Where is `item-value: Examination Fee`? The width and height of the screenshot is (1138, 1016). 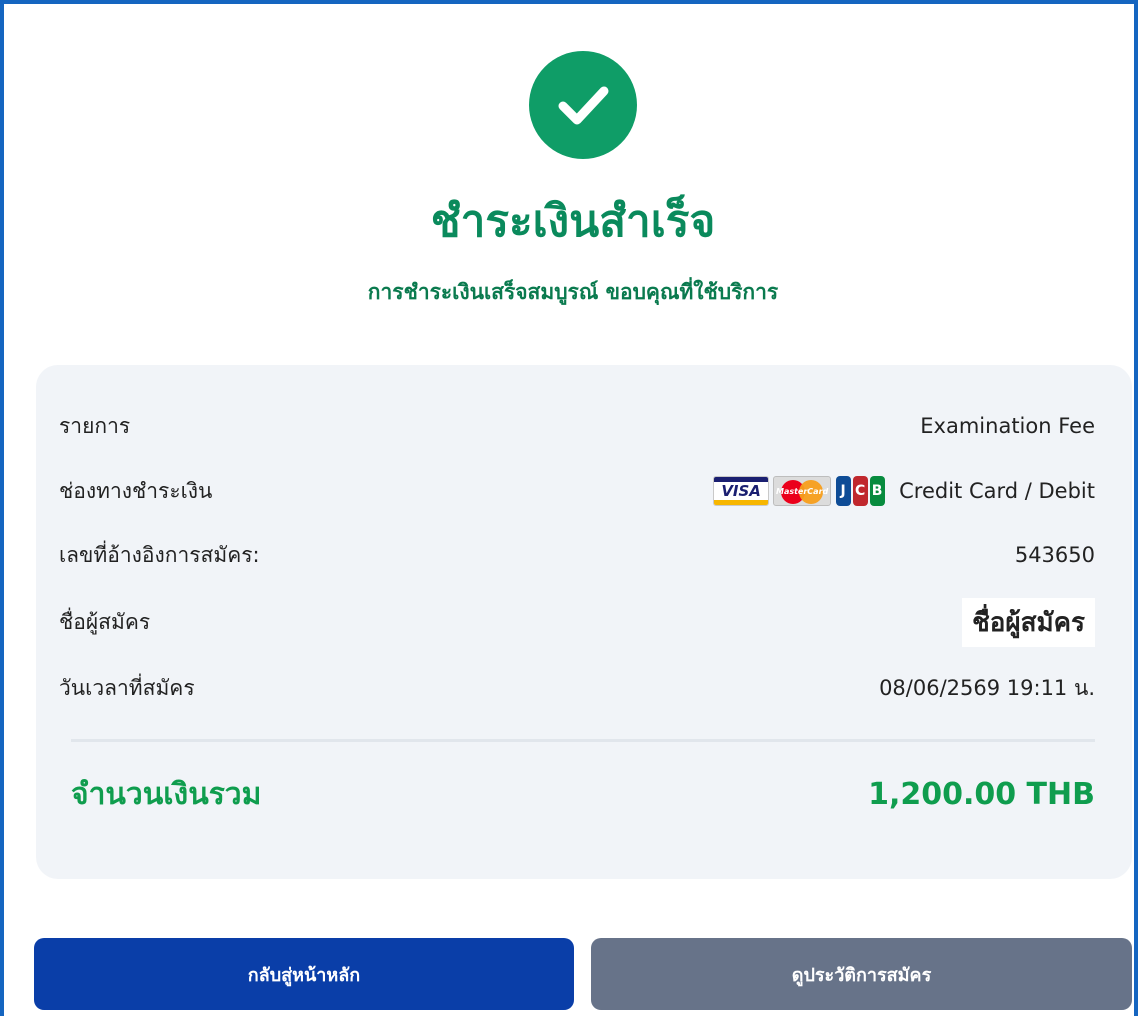
item-value: Examination Fee is located at coordinates (1007, 426).